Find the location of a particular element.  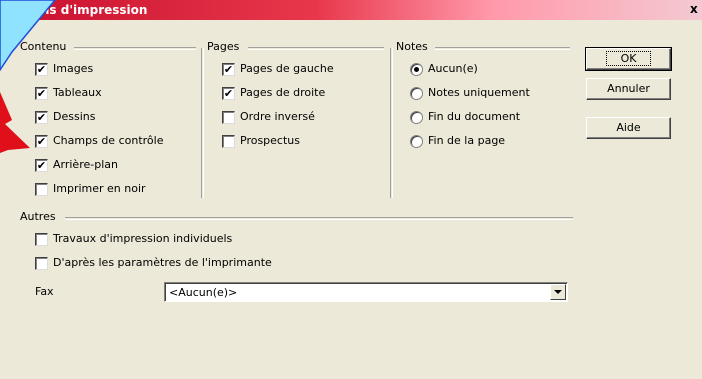

annotation-arrow-icon is located at coordinates (15, 122).